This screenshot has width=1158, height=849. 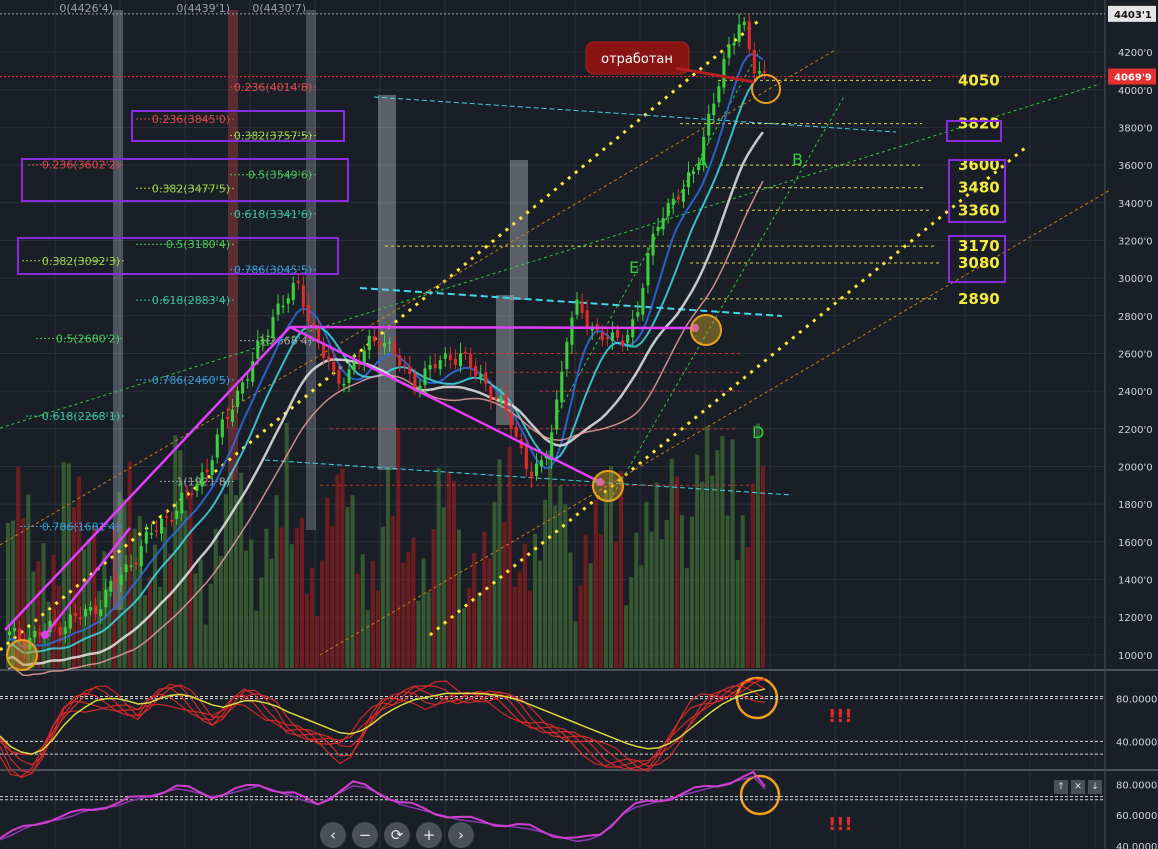 What do you see at coordinates (492, 327) in the screenshot?
I see `trend-arrow-line` at bounding box center [492, 327].